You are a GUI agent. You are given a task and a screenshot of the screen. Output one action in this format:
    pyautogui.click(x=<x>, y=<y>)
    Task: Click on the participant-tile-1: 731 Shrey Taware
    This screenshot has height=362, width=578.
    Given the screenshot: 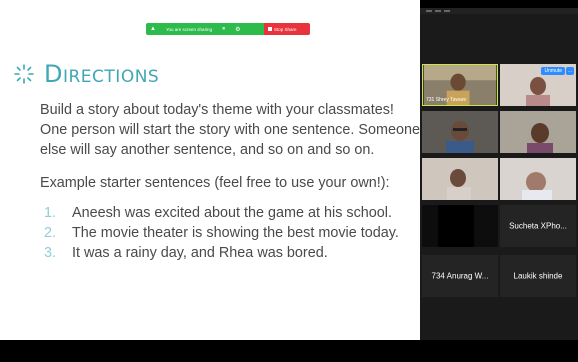 What is the action you would take?
    pyautogui.click(x=460, y=85)
    